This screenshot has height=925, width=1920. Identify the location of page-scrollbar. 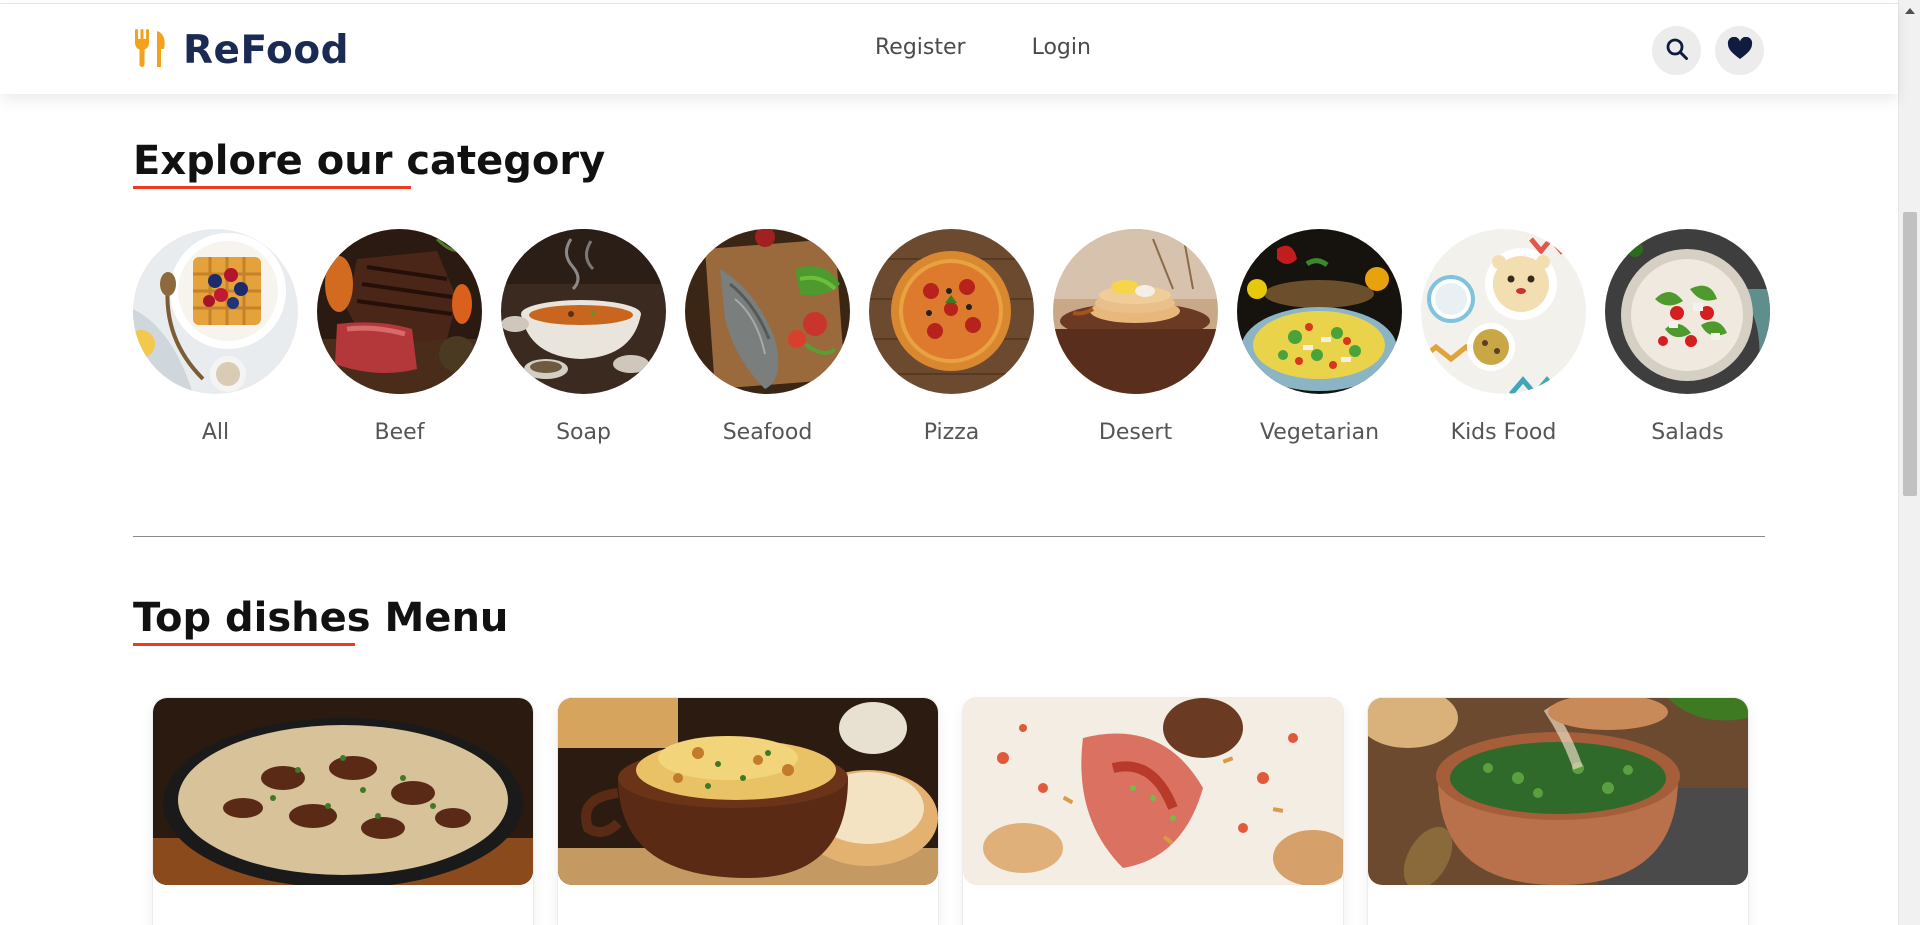
(1909, 462).